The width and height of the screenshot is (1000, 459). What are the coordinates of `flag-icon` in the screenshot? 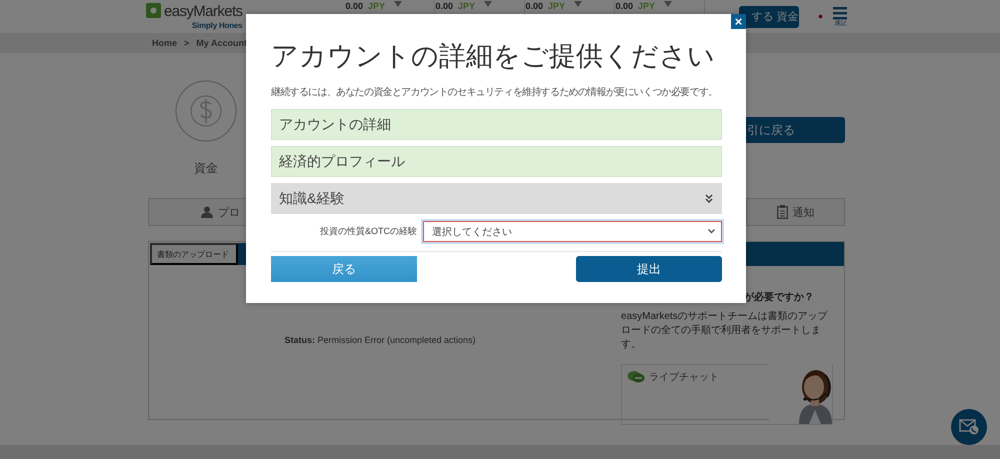 It's located at (821, 16).